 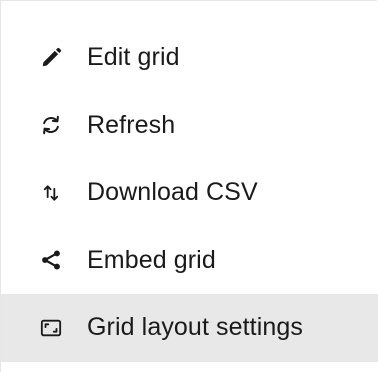 What do you see at coordinates (188, 0) in the screenshot?
I see `menu-top-border` at bounding box center [188, 0].